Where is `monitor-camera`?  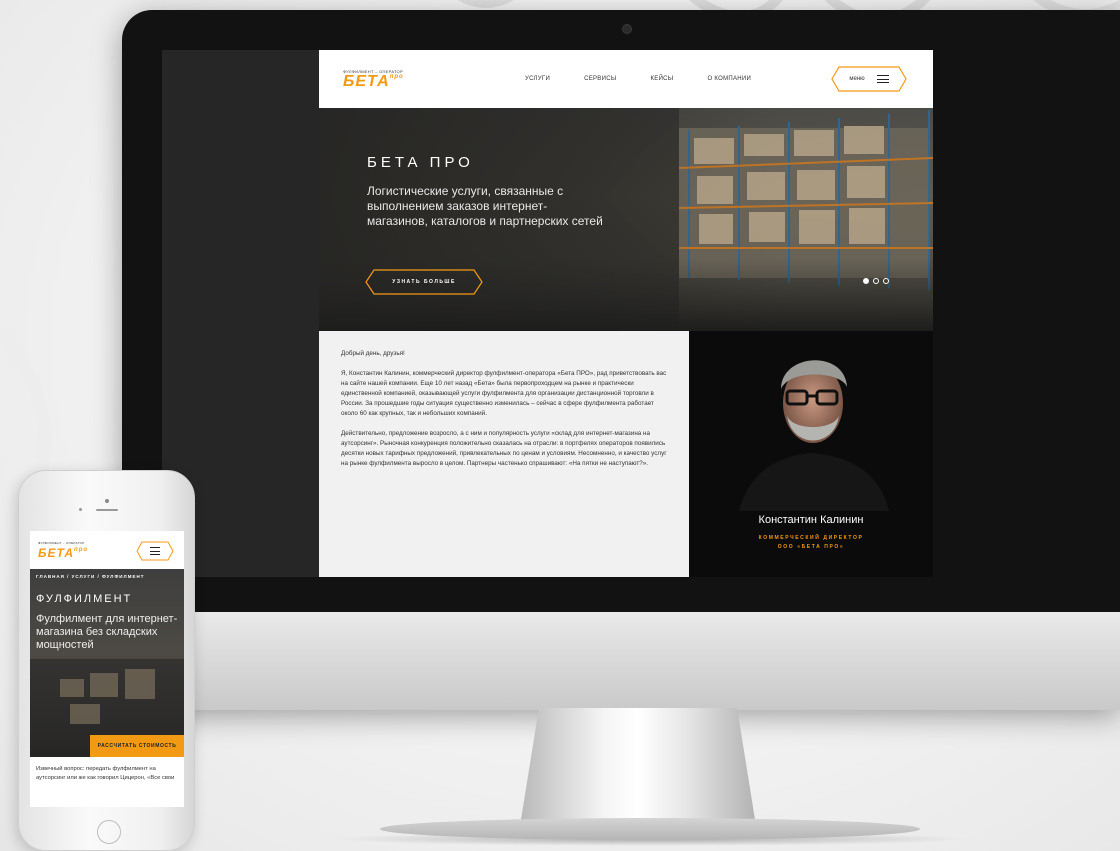
monitor-camera is located at coordinates (627, 29).